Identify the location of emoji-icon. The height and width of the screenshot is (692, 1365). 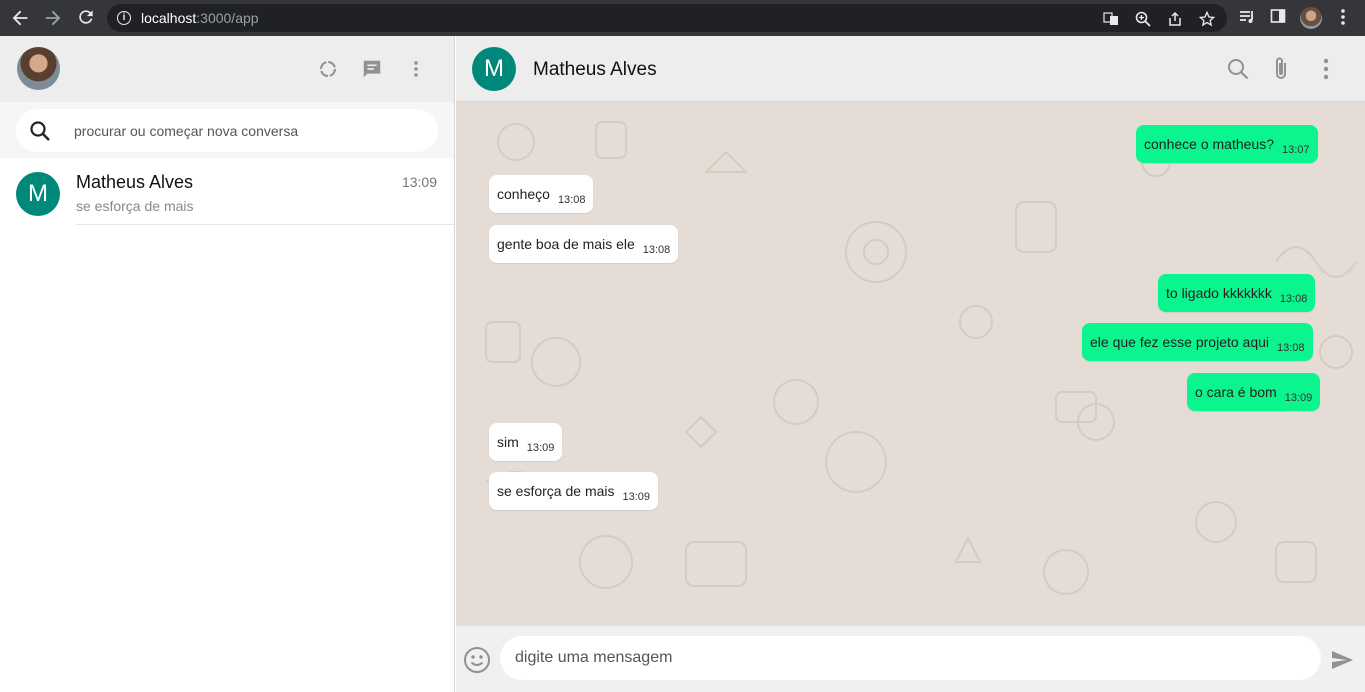
(477, 660).